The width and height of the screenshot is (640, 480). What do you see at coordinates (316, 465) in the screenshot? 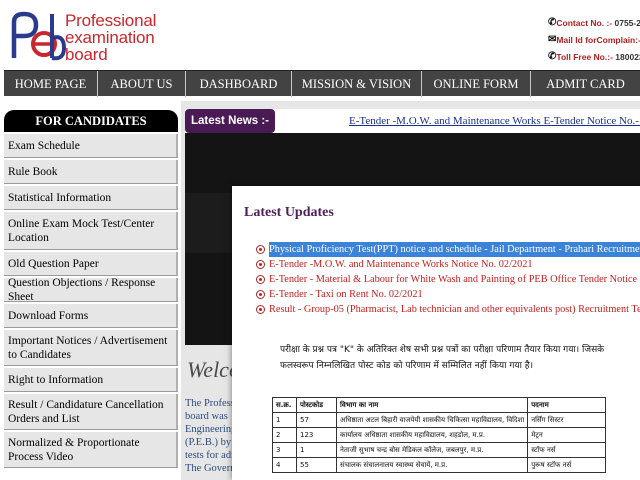
I see `table-cell: 55` at bounding box center [316, 465].